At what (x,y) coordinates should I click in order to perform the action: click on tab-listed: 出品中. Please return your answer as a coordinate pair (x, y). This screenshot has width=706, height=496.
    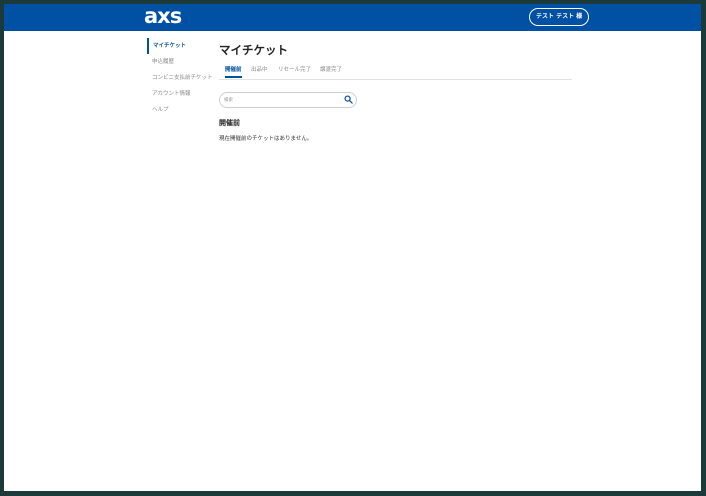
    Looking at the image, I should click on (259, 72).